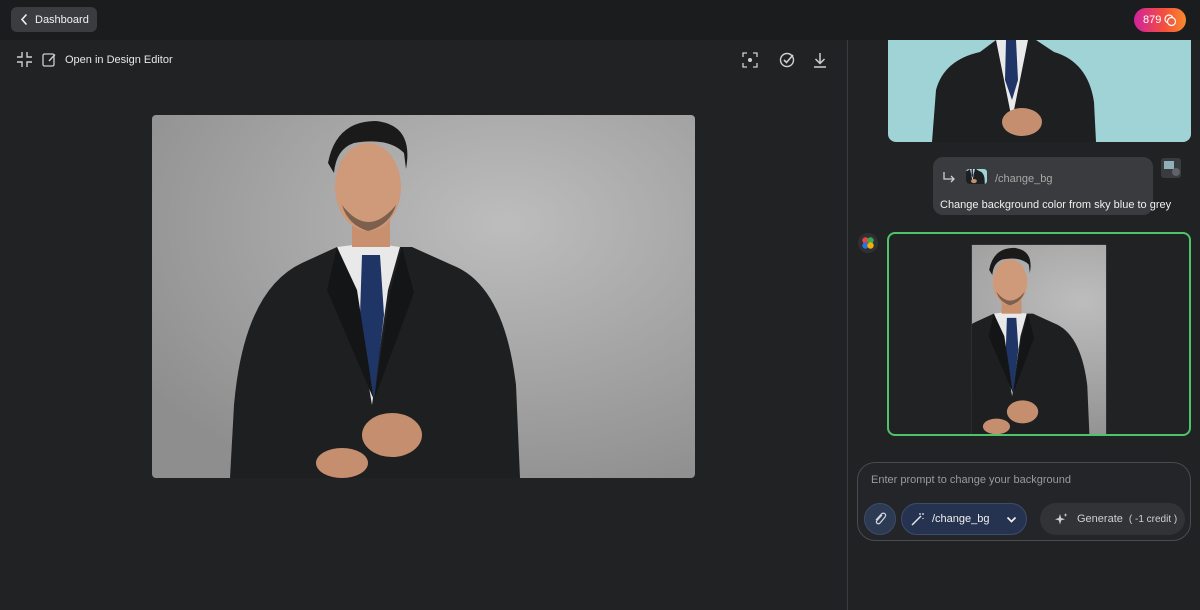 The height and width of the screenshot is (610, 1200). Describe the element at coordinates (847, 325) in the screenshot. I see `panel-divider` at that location.